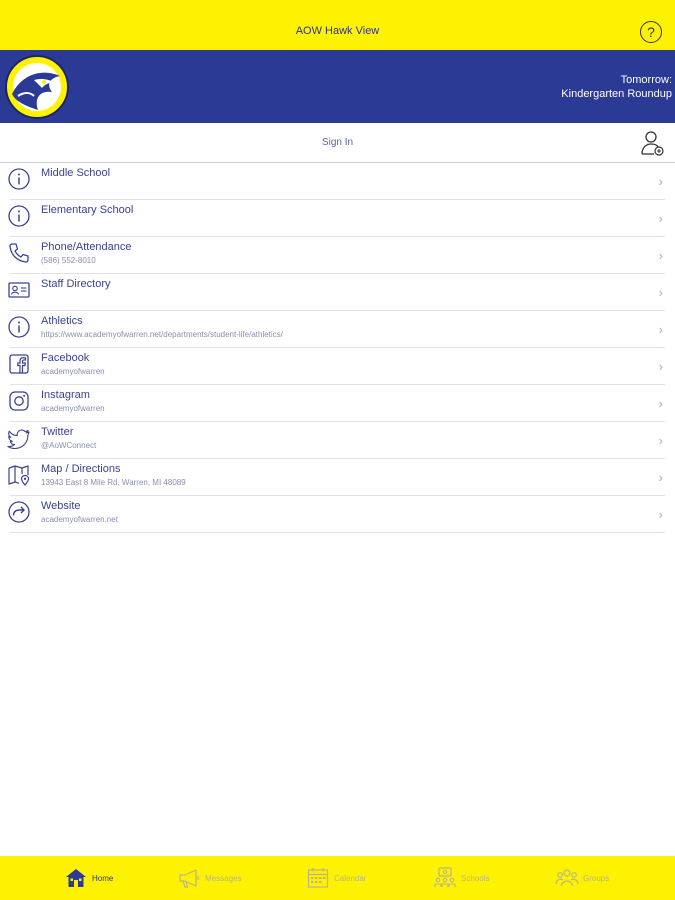 The image size is (675, 900). I want to click on list-item-sub: @AoWConnect, so click(69, 445).